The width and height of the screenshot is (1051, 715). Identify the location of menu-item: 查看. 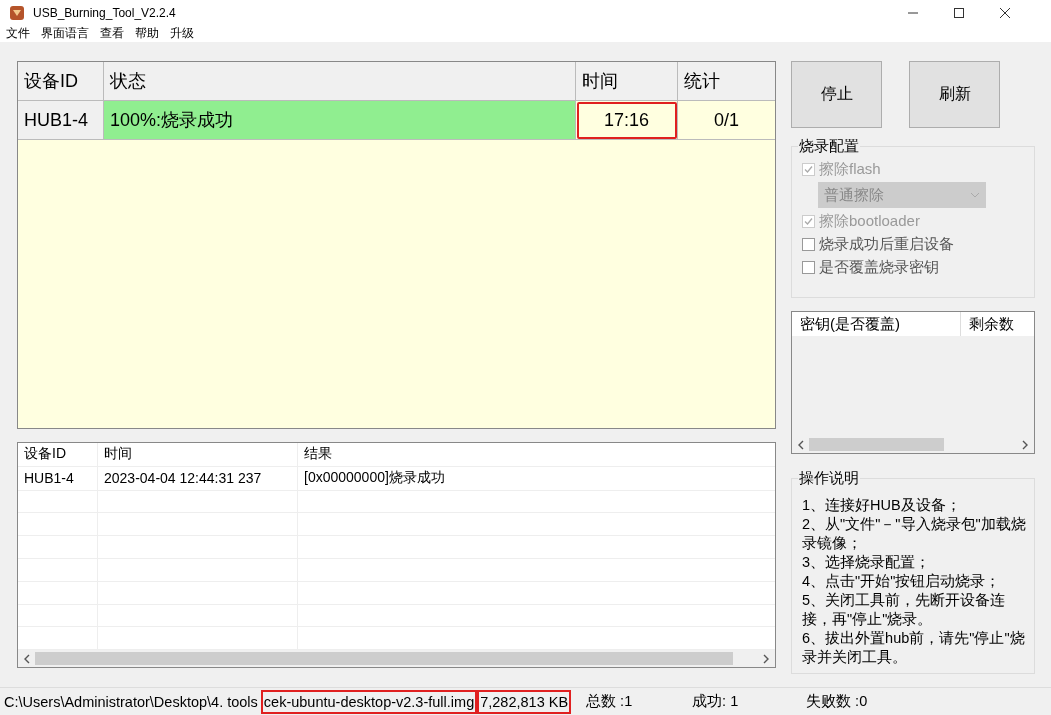
(112, 33).